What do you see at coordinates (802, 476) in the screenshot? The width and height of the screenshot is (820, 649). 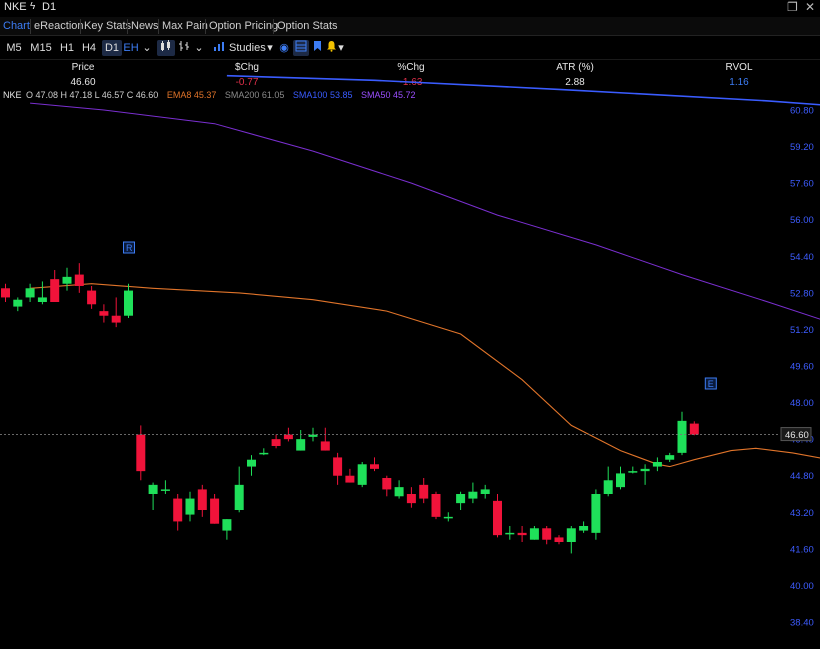 I see `y-tick-label: 44.80` at bounding box center [802, 476].